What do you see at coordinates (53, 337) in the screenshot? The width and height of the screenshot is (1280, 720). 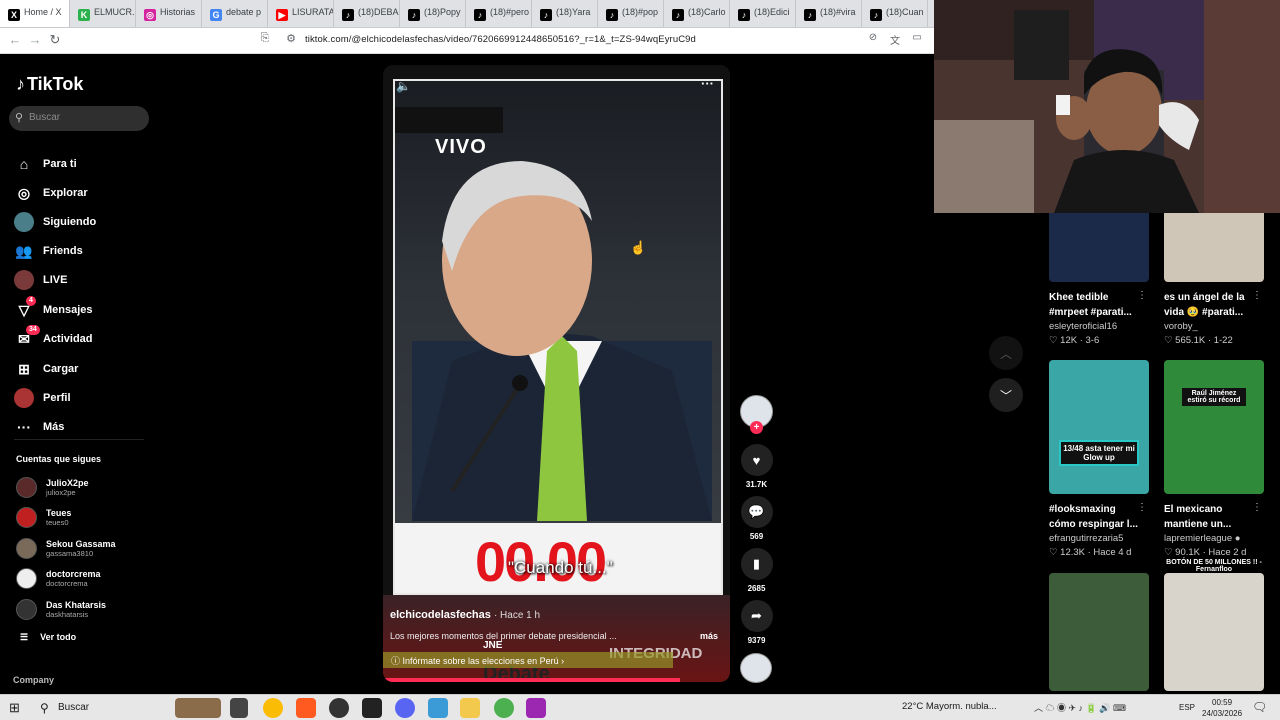 I see `sidebar-item-actividad: ✉ 34 Actividad` at bounding box center [53, 337].